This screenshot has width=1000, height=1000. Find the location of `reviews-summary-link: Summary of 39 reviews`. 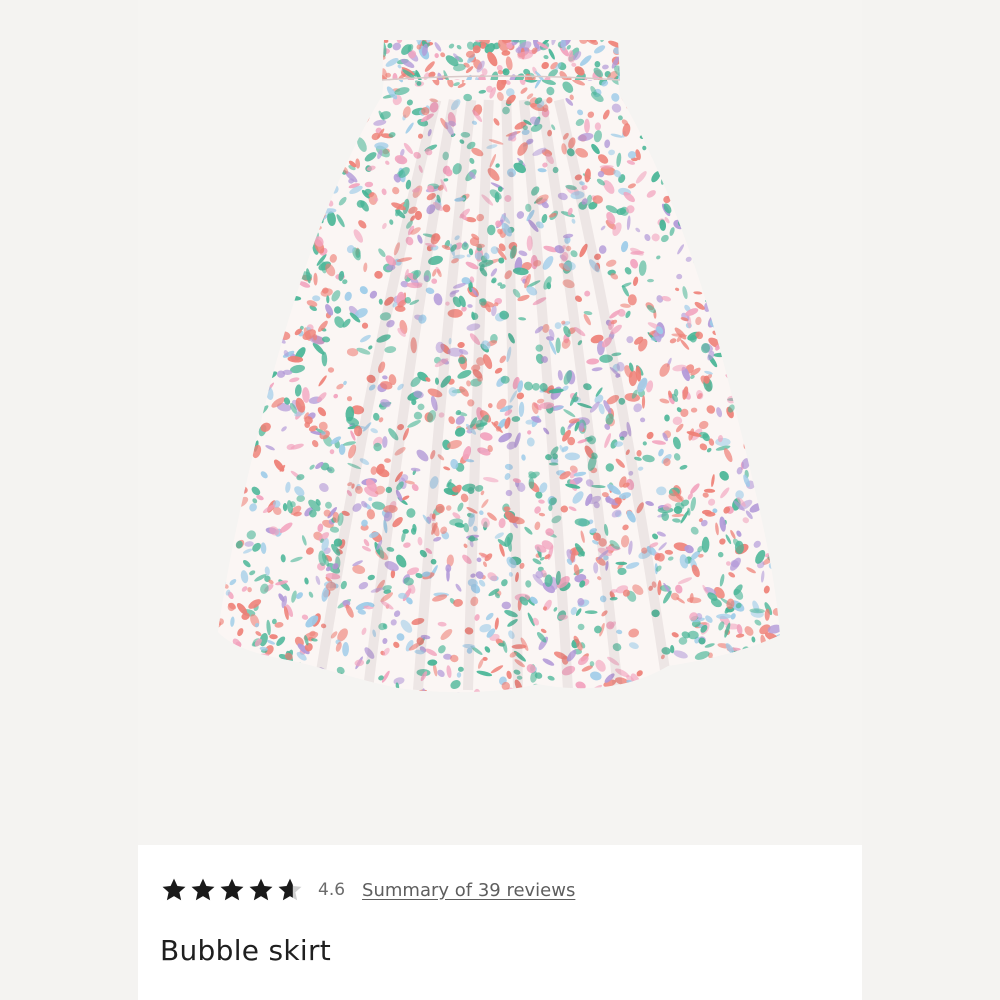

reviews-summary-link: Summary of 39 reviews is located at coordinates (468, 890).